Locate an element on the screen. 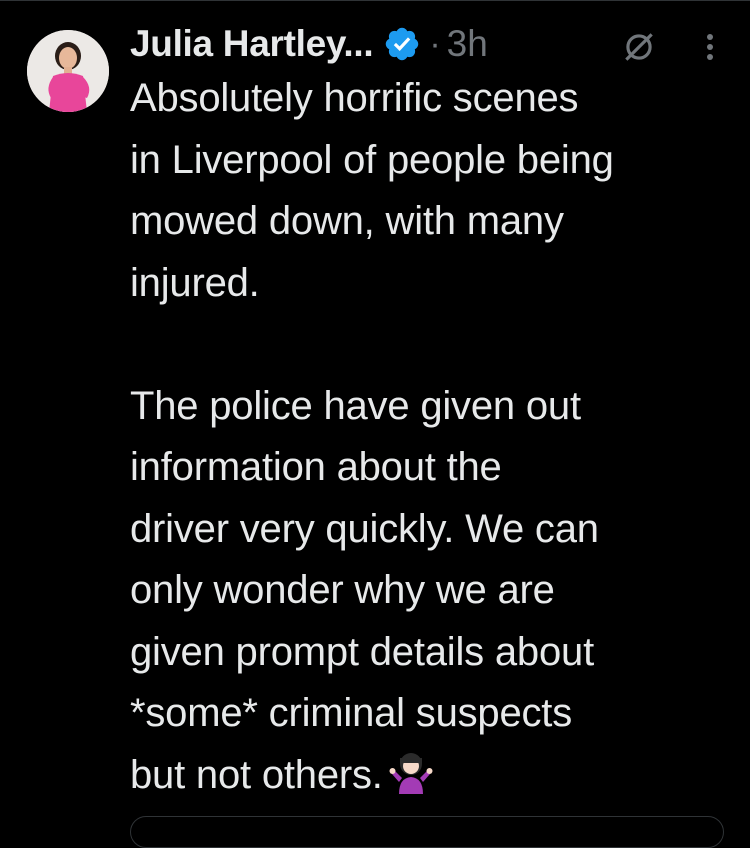 The height and width of the screenshot is (848, 750). avatar is located at coordinates (68, 71).